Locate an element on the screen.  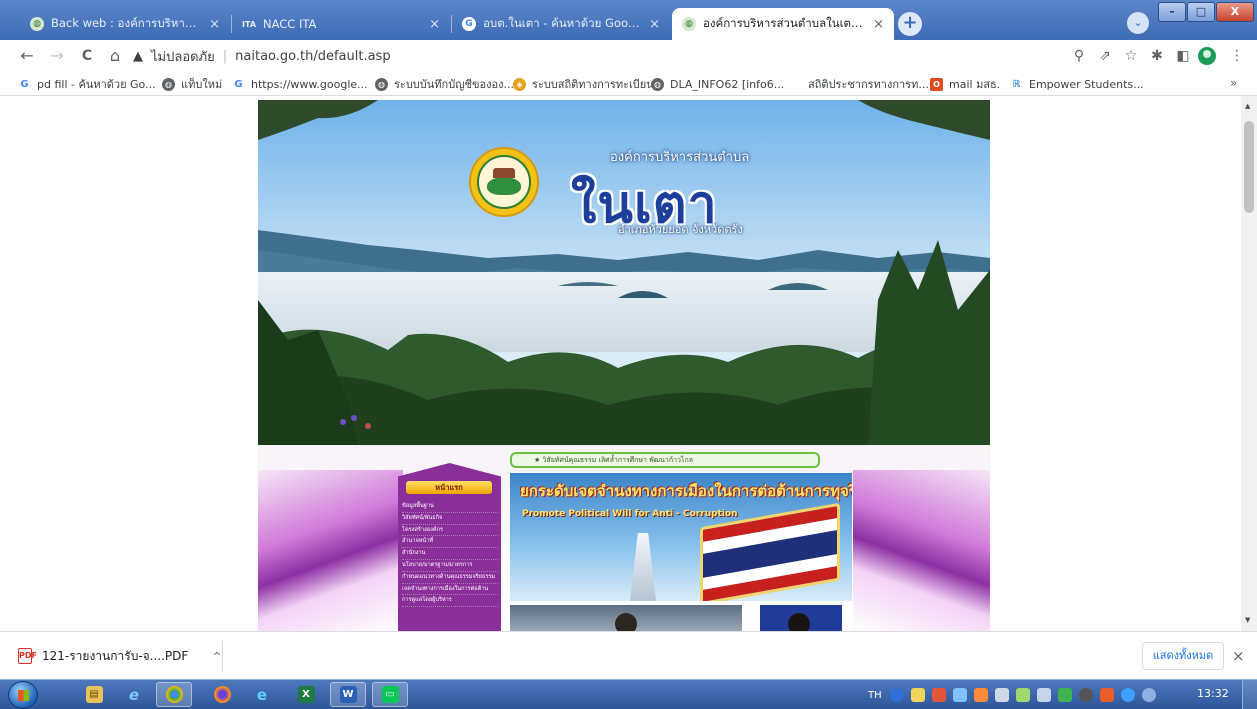
menu-item: อำนาจหน้าที่ is located at coordinates (450, 542).